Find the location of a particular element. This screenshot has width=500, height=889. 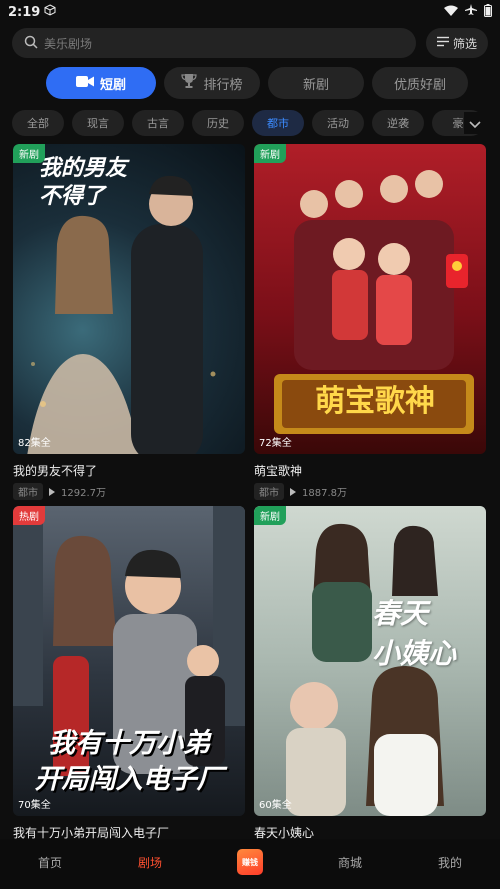

drama-meta: 都市 1887.8万 is located at coordinates (370, 491).